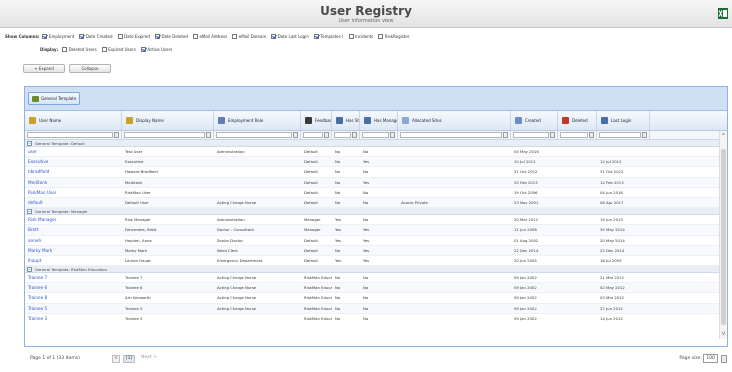 Image resolution: width=732 pixels, height=372 pixels. I want to click on group-by-button: General Template, so click(54, 98).